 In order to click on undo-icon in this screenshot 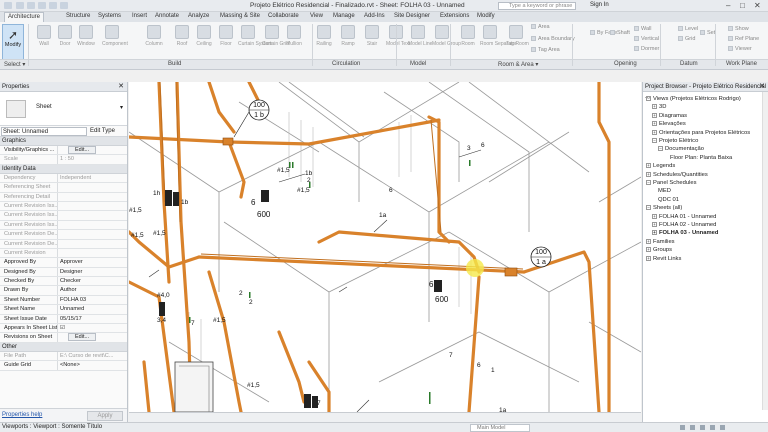, I will do `click(42, 5)`.